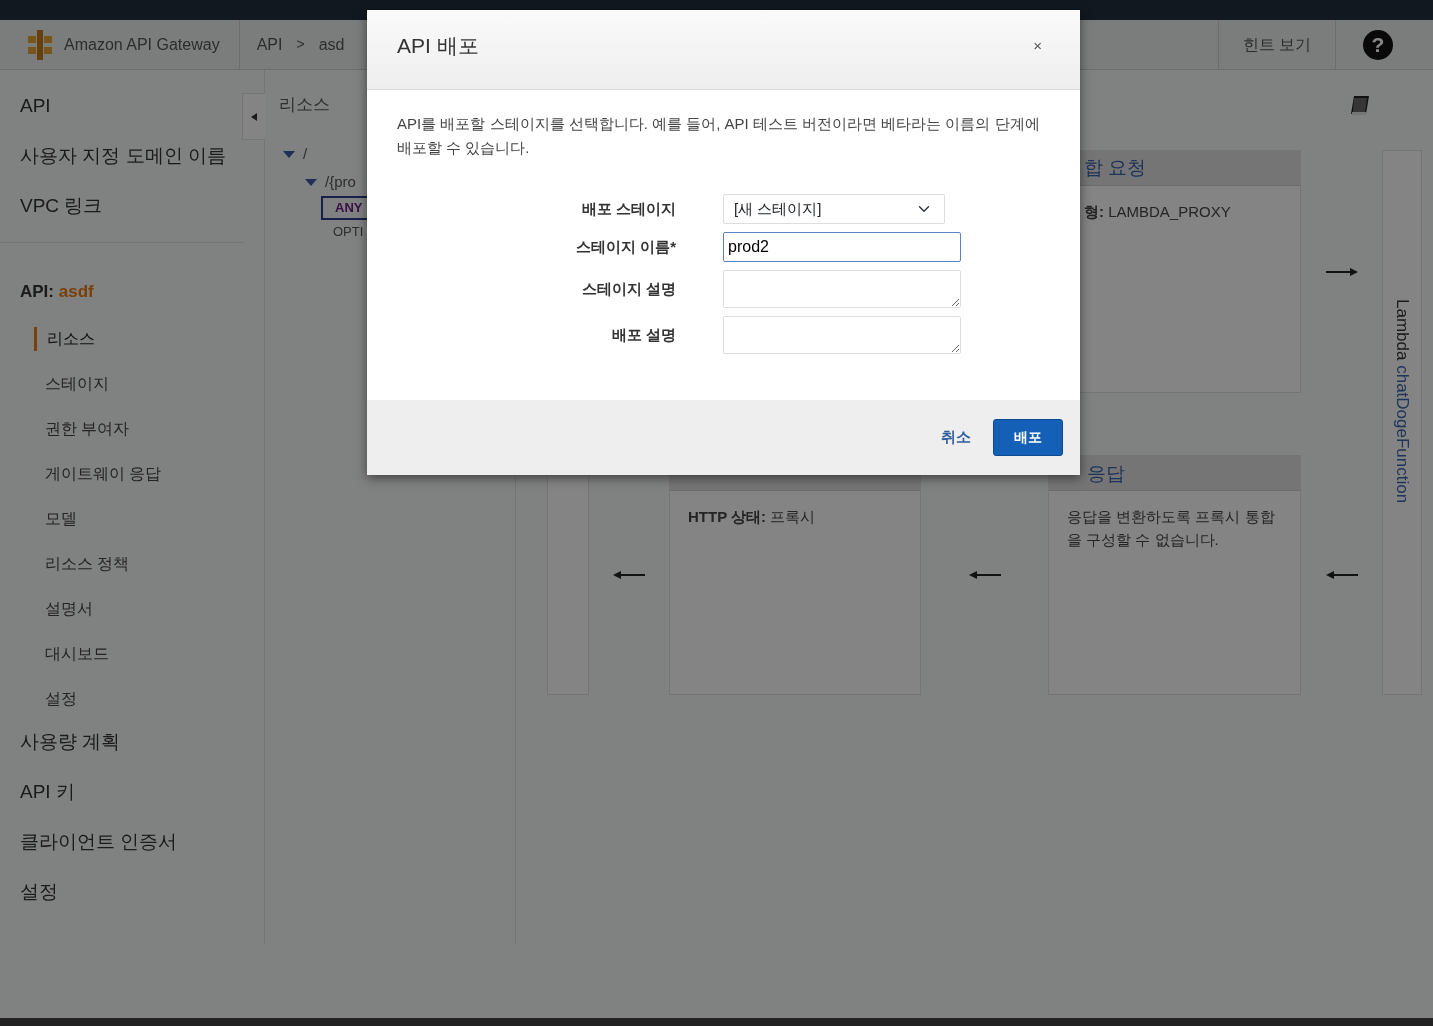  Describe the element at coordinates (331, 44) in the screenshot. I see `breadcrumb-link: asd` at that location.